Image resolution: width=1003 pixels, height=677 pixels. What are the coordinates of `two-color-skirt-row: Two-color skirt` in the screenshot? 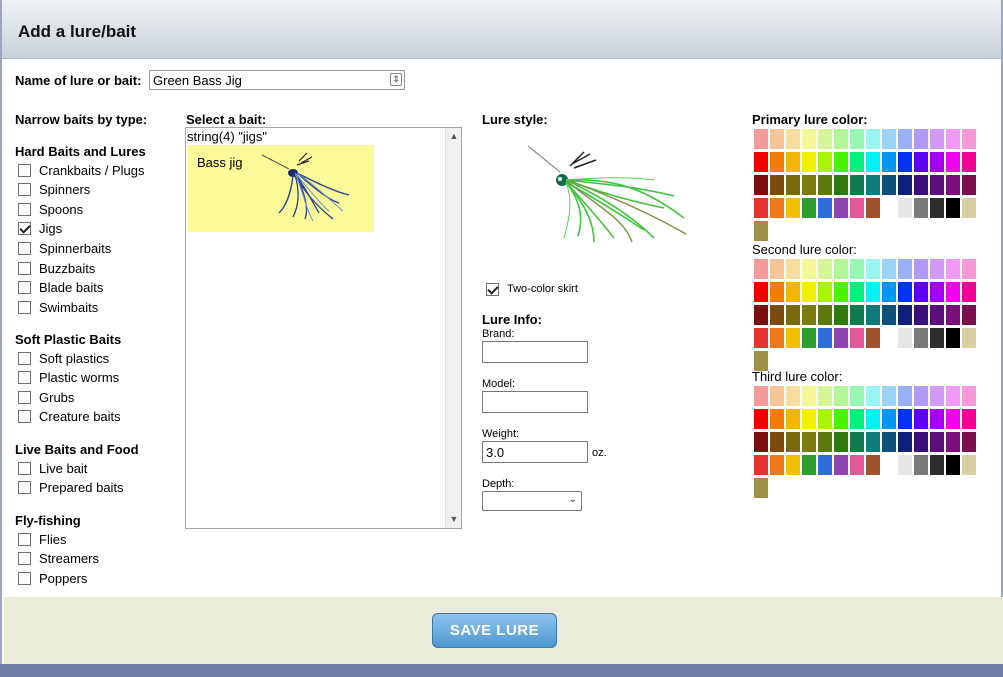 It's located at (532, 289).